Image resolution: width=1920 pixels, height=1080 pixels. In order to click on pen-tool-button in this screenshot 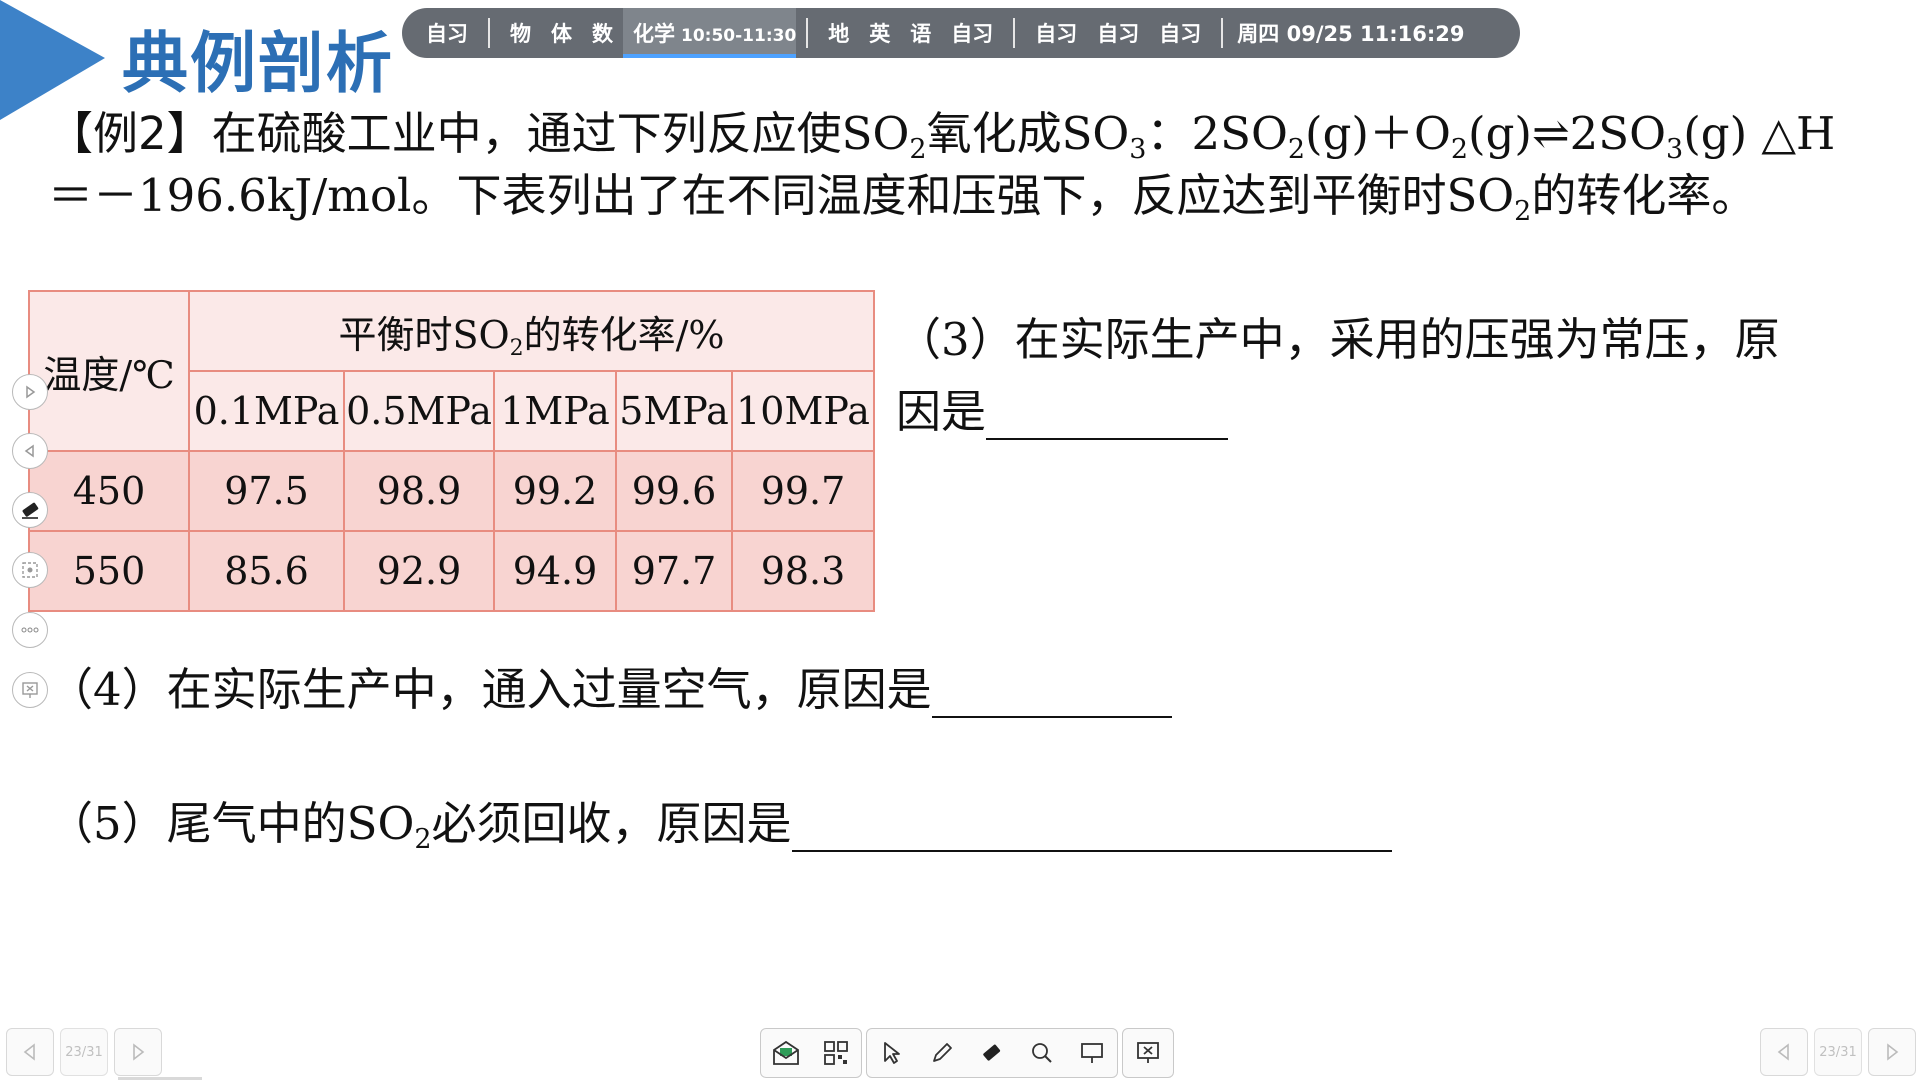, I will do `click(942, 1053)`.